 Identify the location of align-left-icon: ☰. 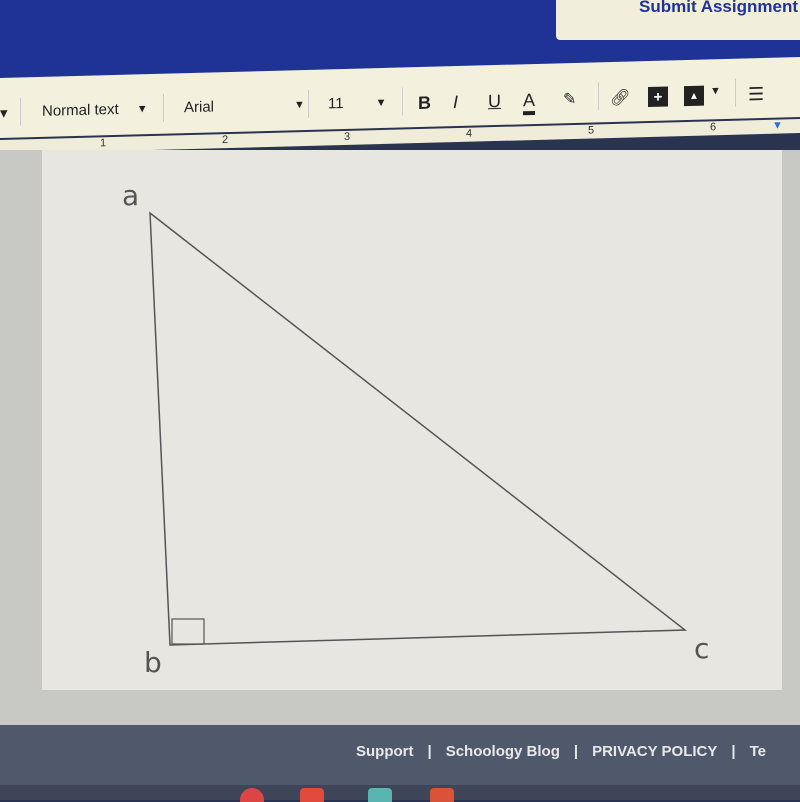
(756, 94).